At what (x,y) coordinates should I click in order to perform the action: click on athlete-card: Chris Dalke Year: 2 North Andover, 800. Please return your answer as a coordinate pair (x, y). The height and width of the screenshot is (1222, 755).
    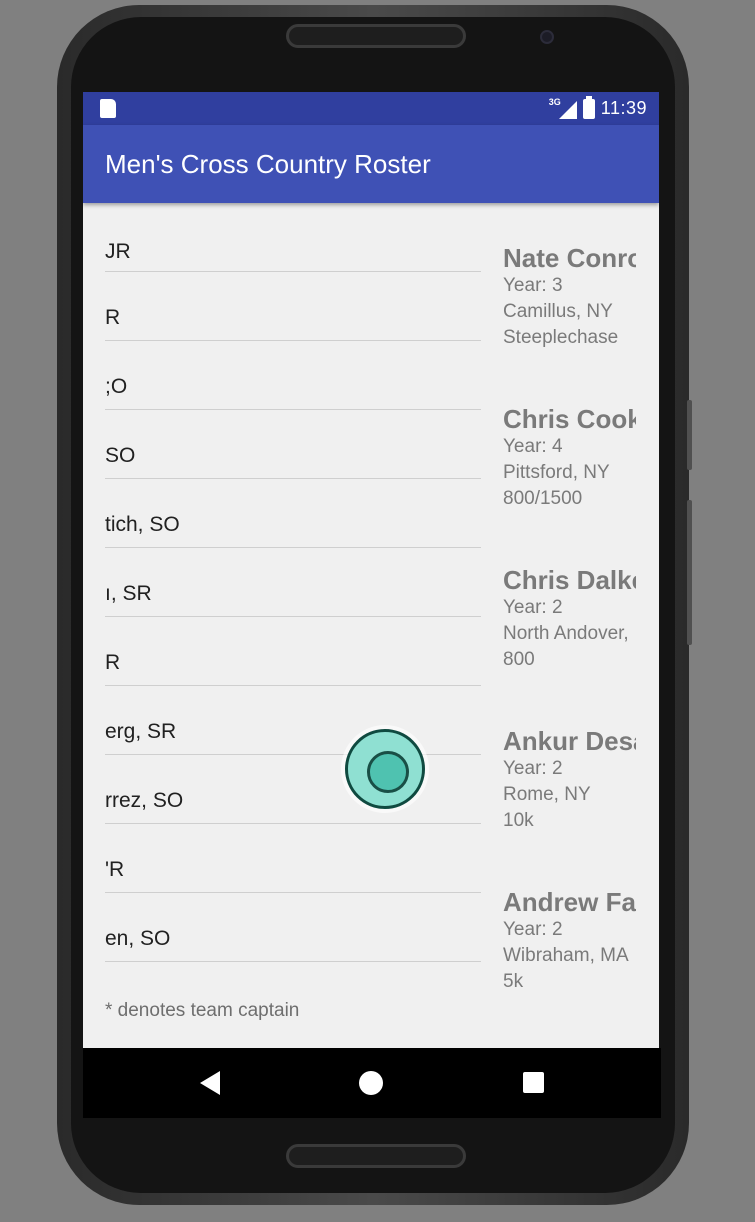
    Looking at the image, I should click on (569, 619).